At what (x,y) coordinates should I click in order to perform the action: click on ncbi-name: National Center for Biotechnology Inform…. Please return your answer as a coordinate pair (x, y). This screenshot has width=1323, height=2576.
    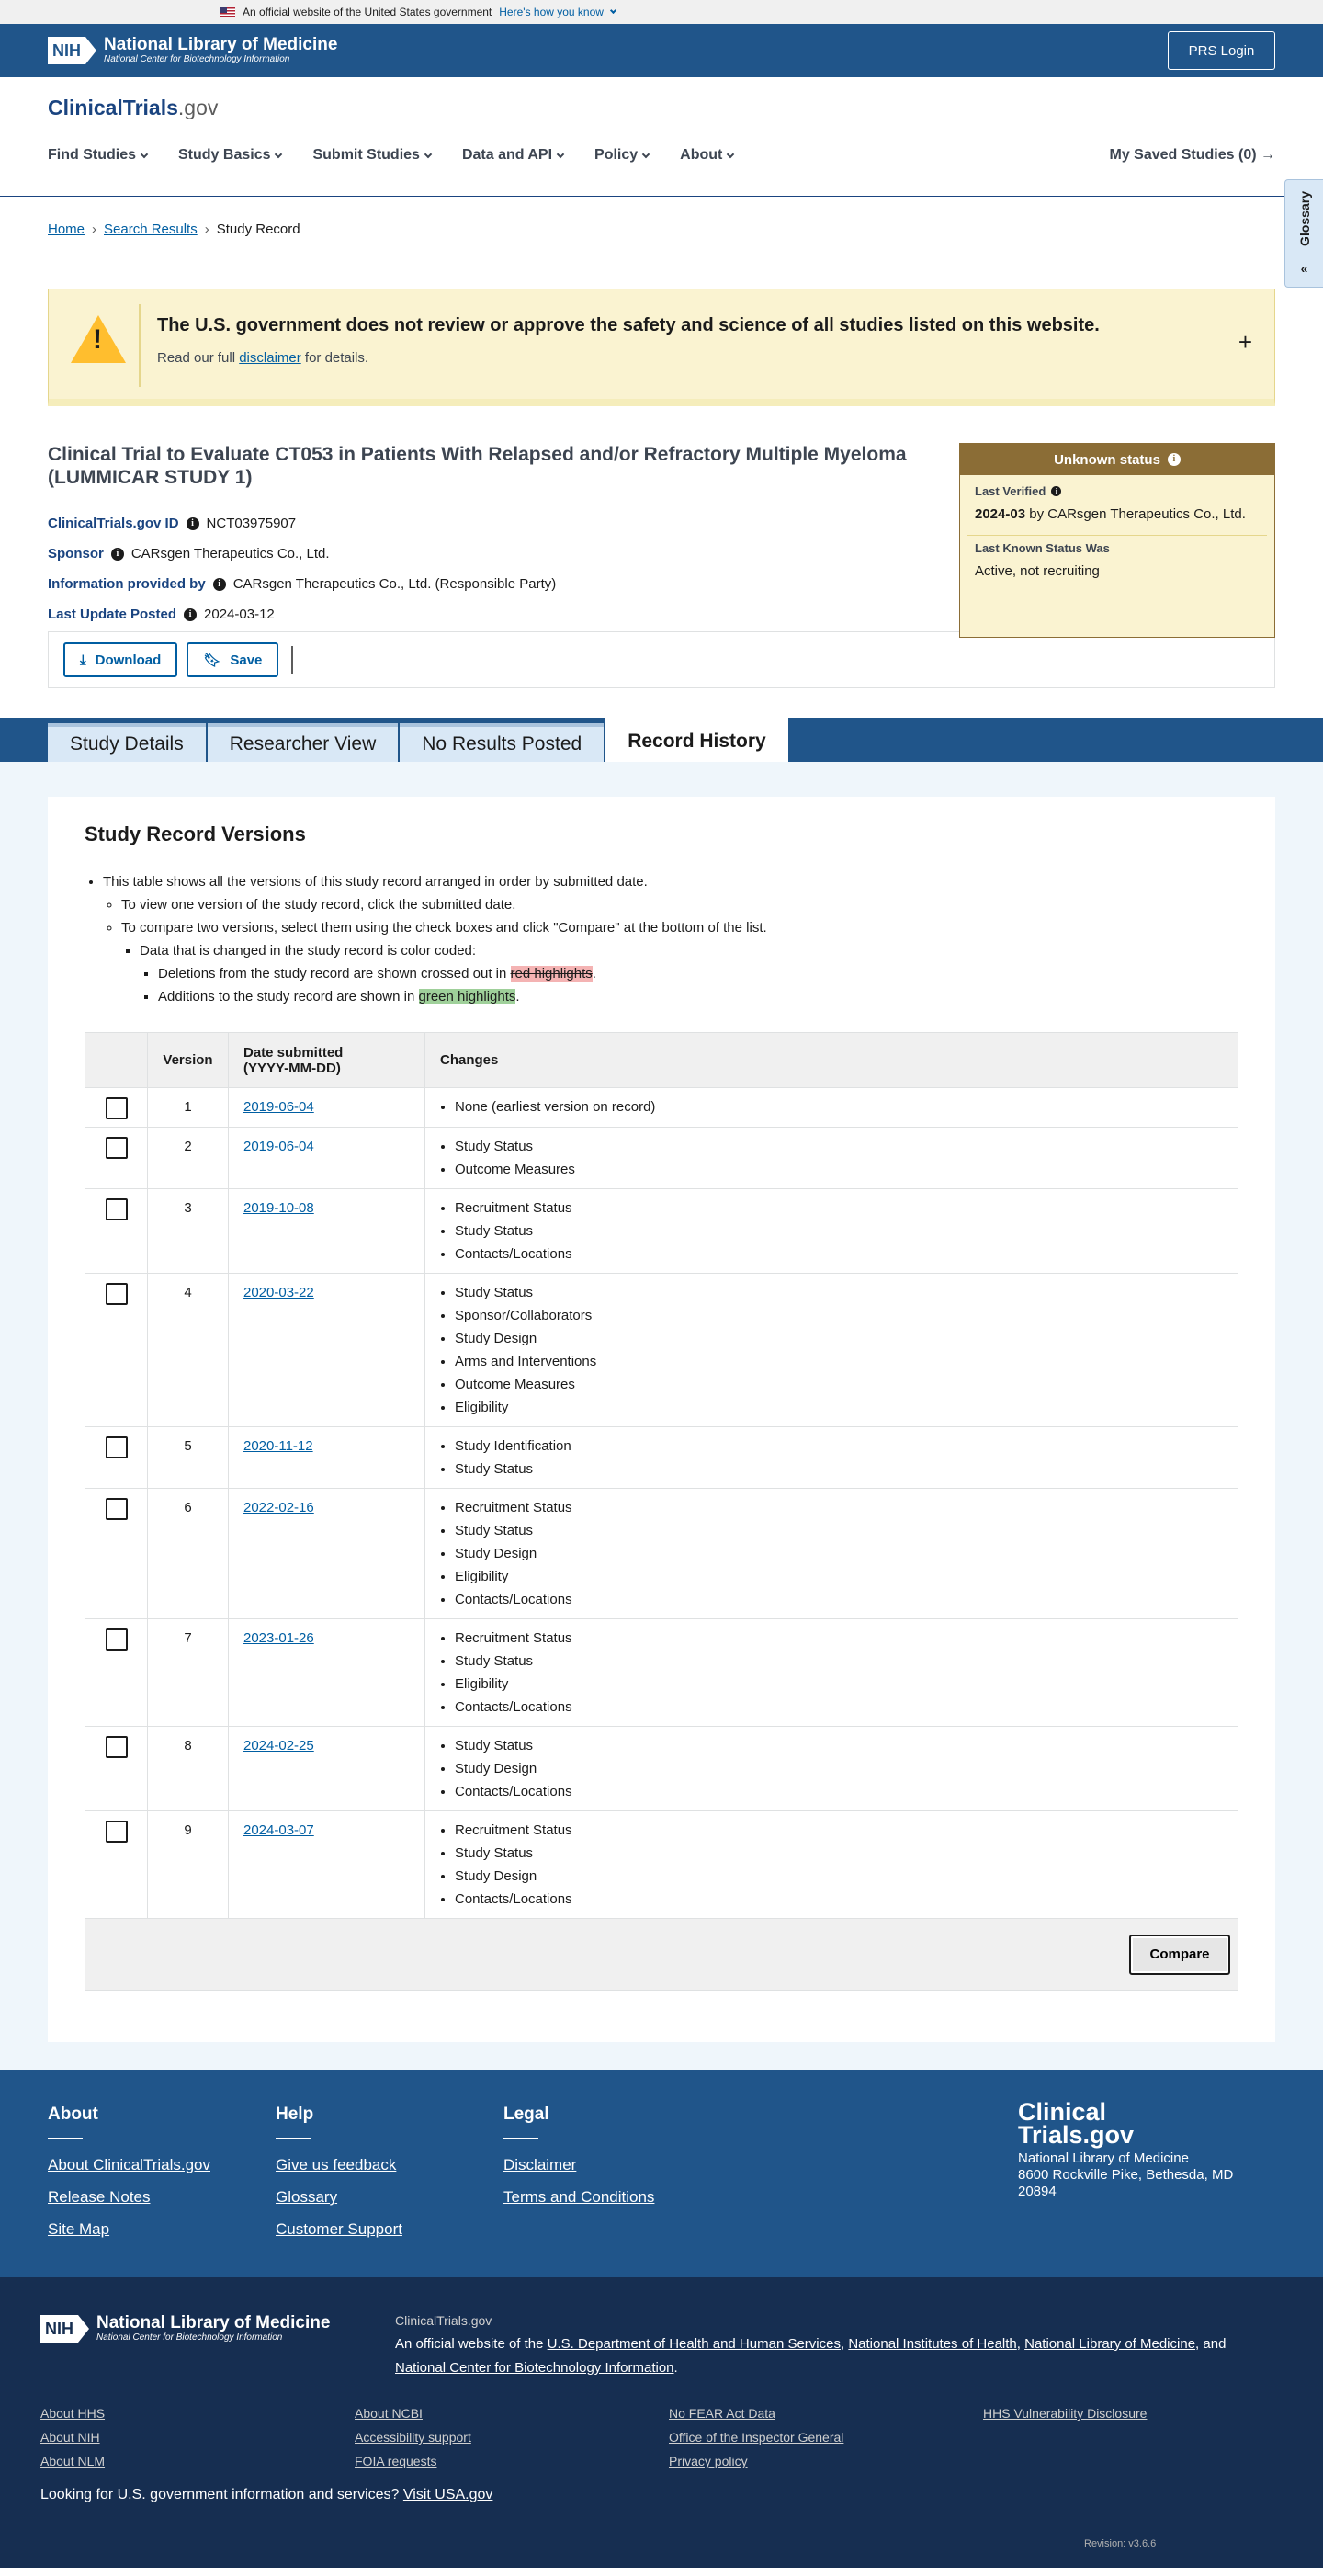
    Looking at the image, I should click on (197, 59).